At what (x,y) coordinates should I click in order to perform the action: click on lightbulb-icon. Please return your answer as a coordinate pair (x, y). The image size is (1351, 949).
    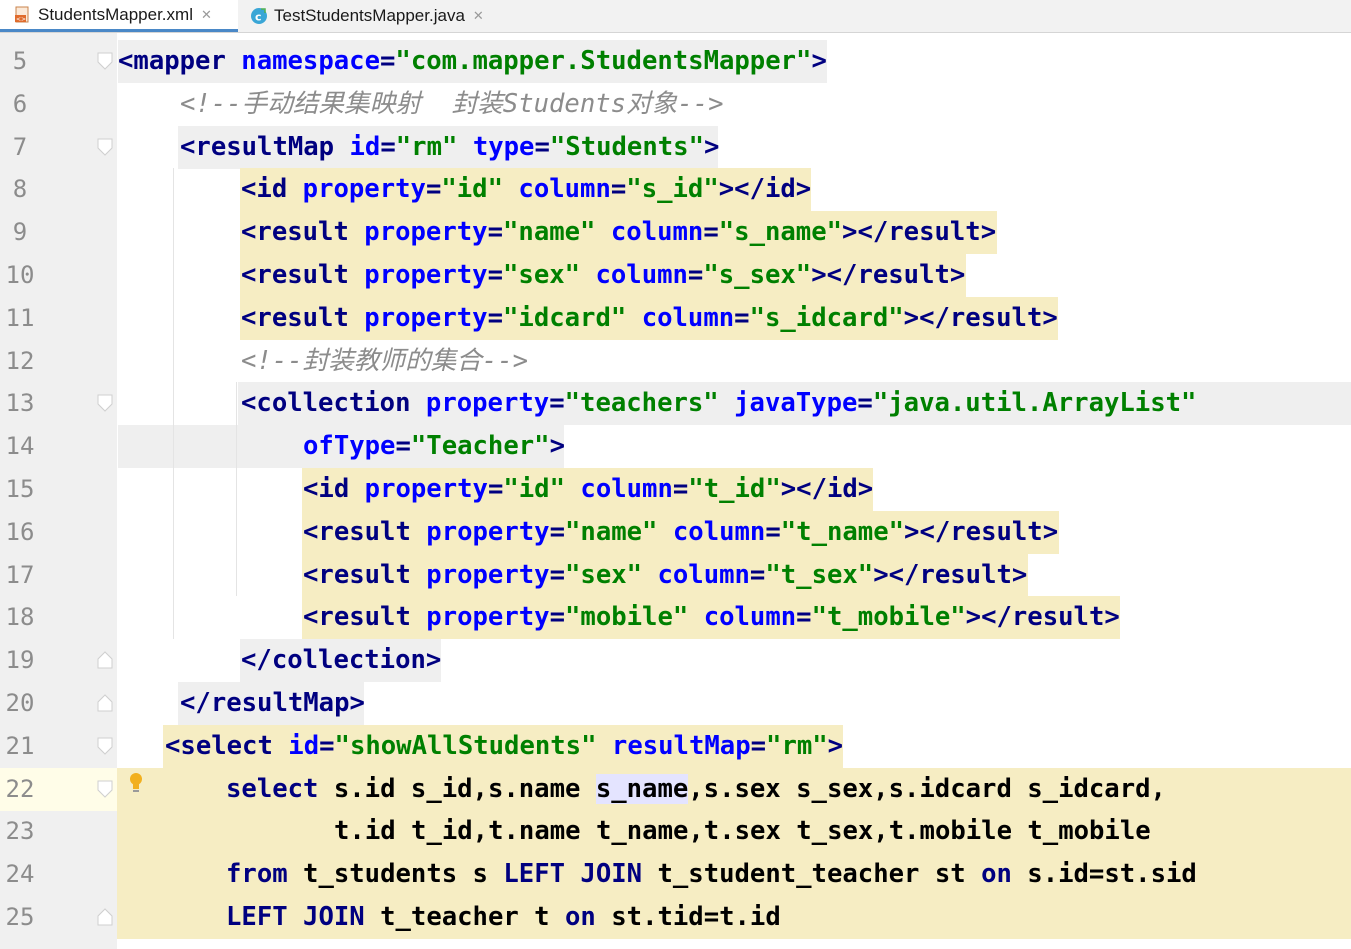
    Looking at the image, I should click on (136, 785).